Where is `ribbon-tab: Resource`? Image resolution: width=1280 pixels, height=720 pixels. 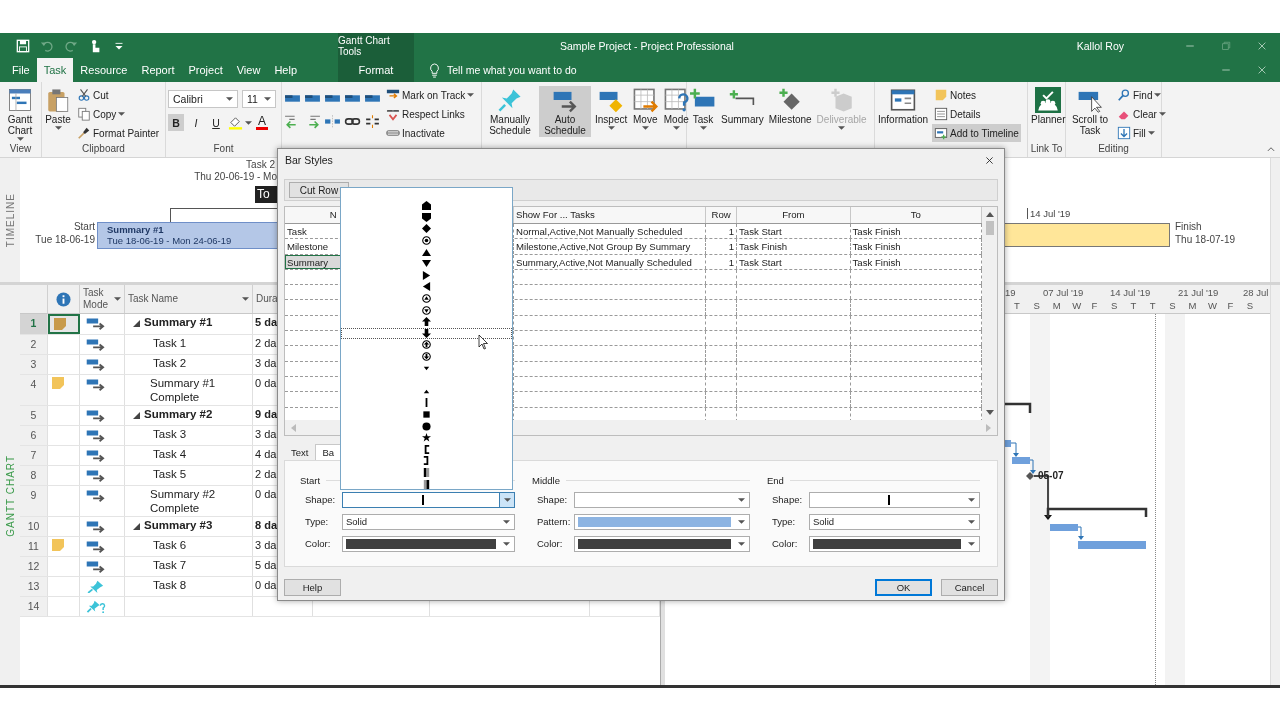 ribbon-tab: Resource is located at coordinates (104, 70).